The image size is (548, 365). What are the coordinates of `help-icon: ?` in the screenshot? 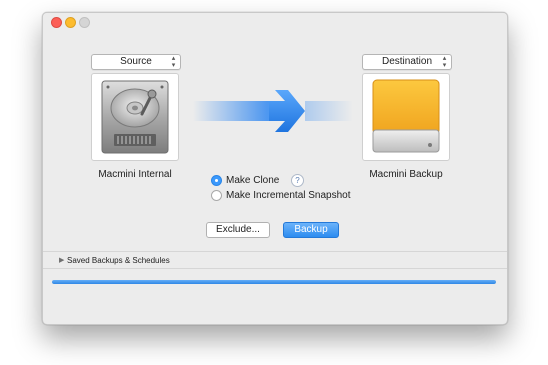 It's located at (297, 180).